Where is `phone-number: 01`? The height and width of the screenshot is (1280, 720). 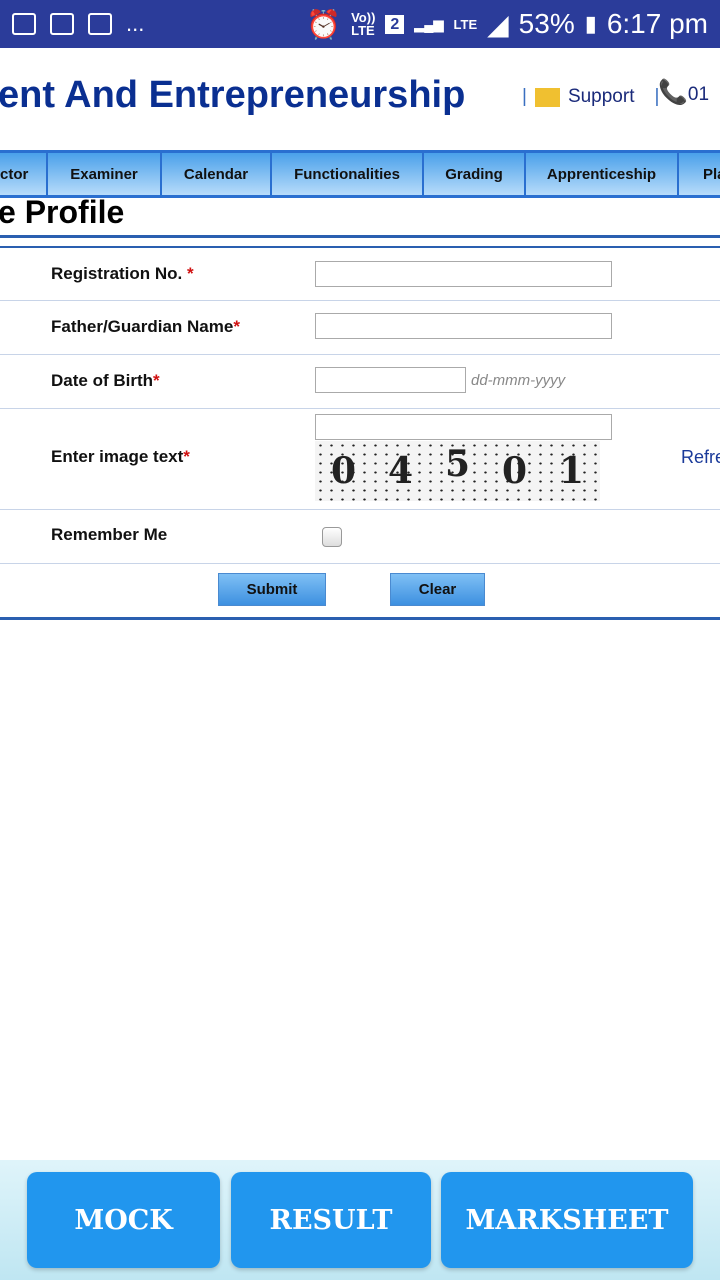
phone-number: 01 is located at coordinates (698, 94).